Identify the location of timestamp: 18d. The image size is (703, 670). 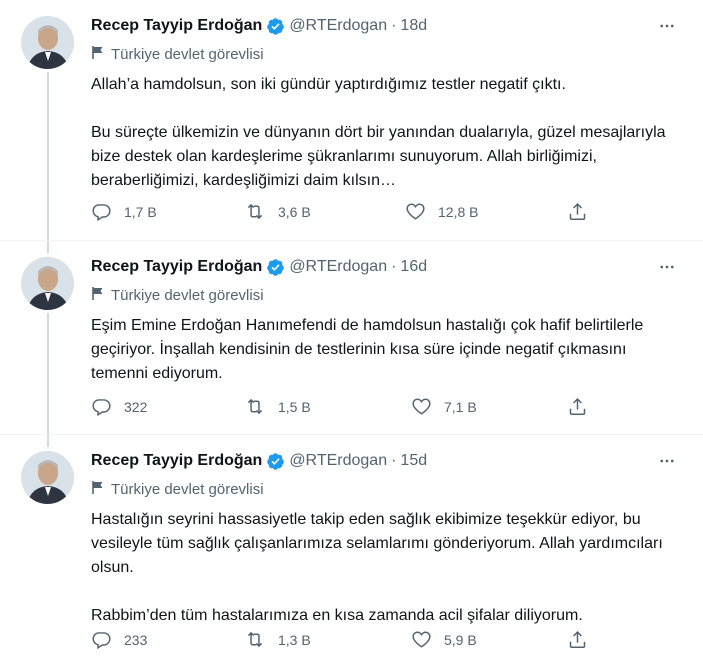
(413, 26).